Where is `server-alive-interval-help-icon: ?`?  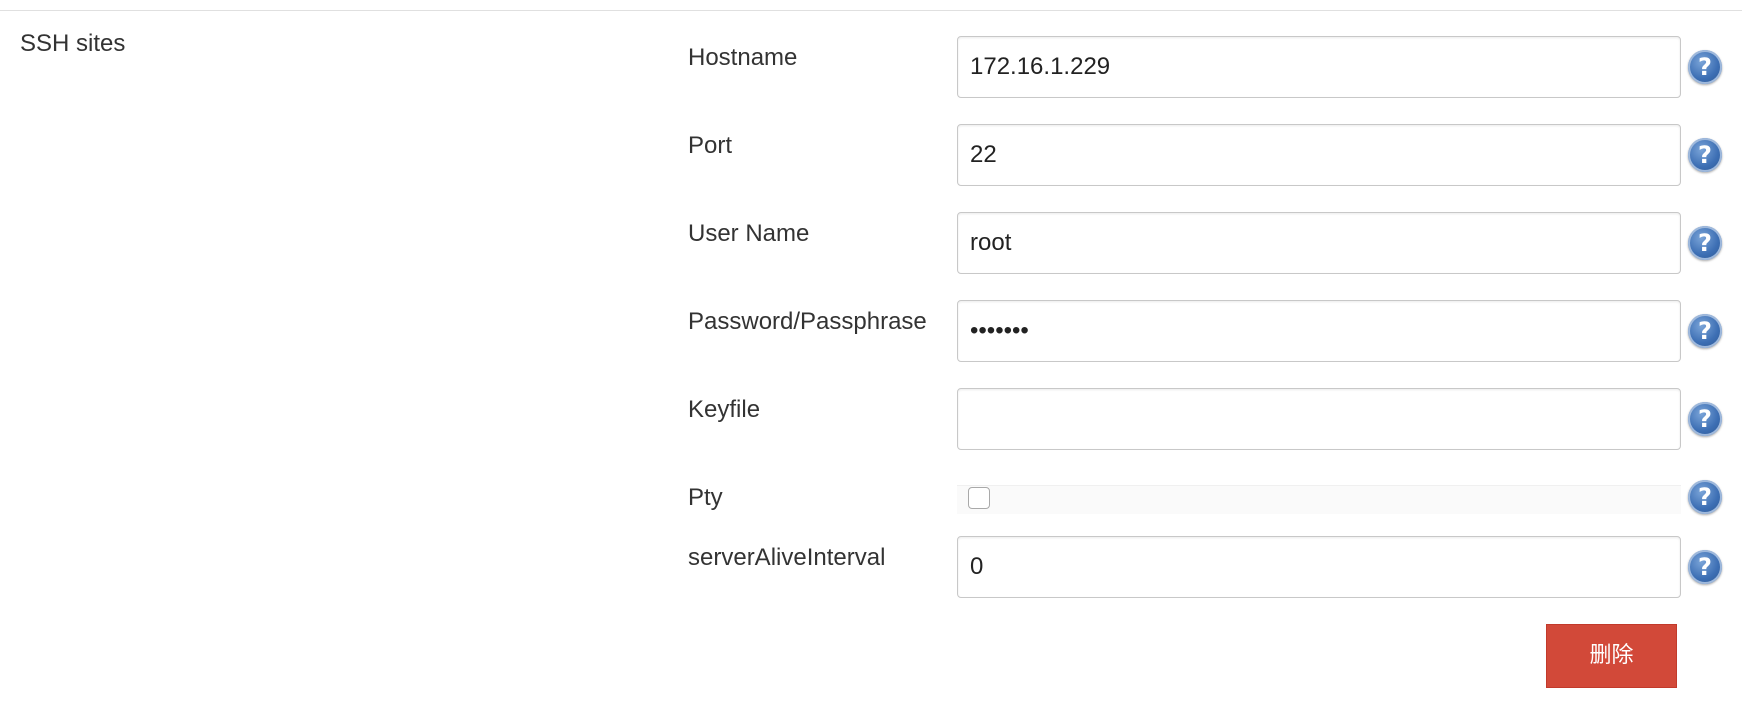
server-alive-interval-help-icon: ? is located at coordinates (1705, 567).